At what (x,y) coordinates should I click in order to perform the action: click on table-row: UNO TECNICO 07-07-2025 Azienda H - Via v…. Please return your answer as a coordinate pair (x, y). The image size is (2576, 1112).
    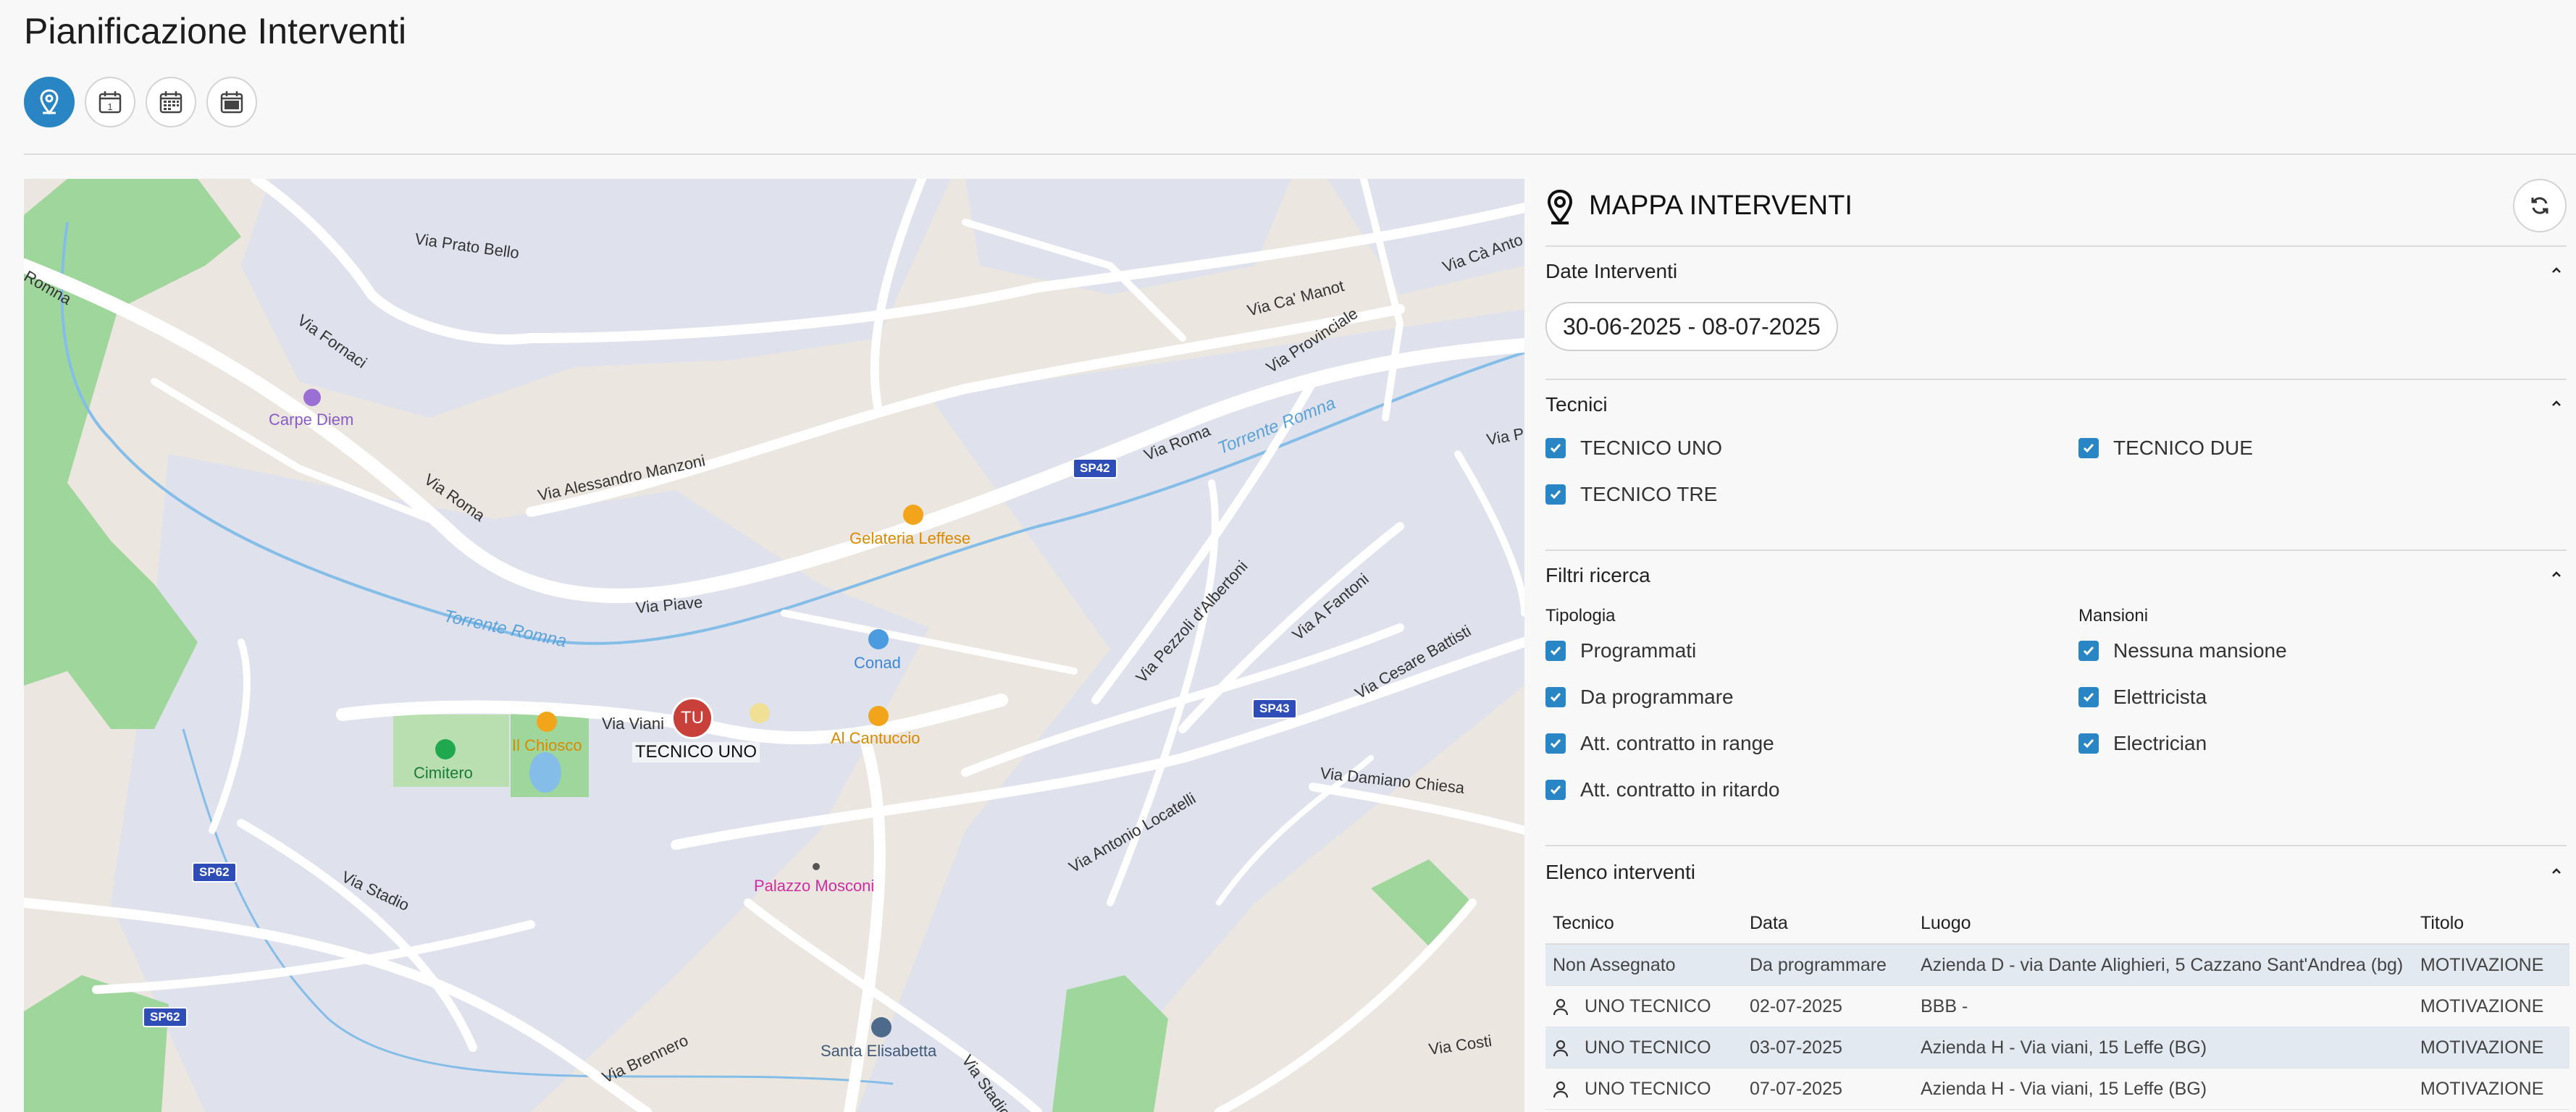
    Looking at the image, I should click on (2057, 1089).